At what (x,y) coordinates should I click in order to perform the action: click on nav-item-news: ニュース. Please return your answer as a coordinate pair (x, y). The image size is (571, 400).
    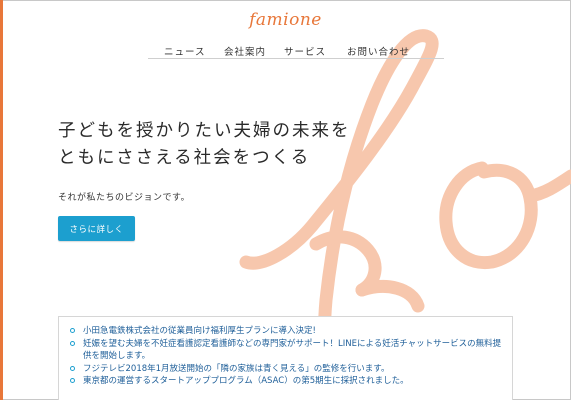
    Looking at the image, I should click on (185, 51).